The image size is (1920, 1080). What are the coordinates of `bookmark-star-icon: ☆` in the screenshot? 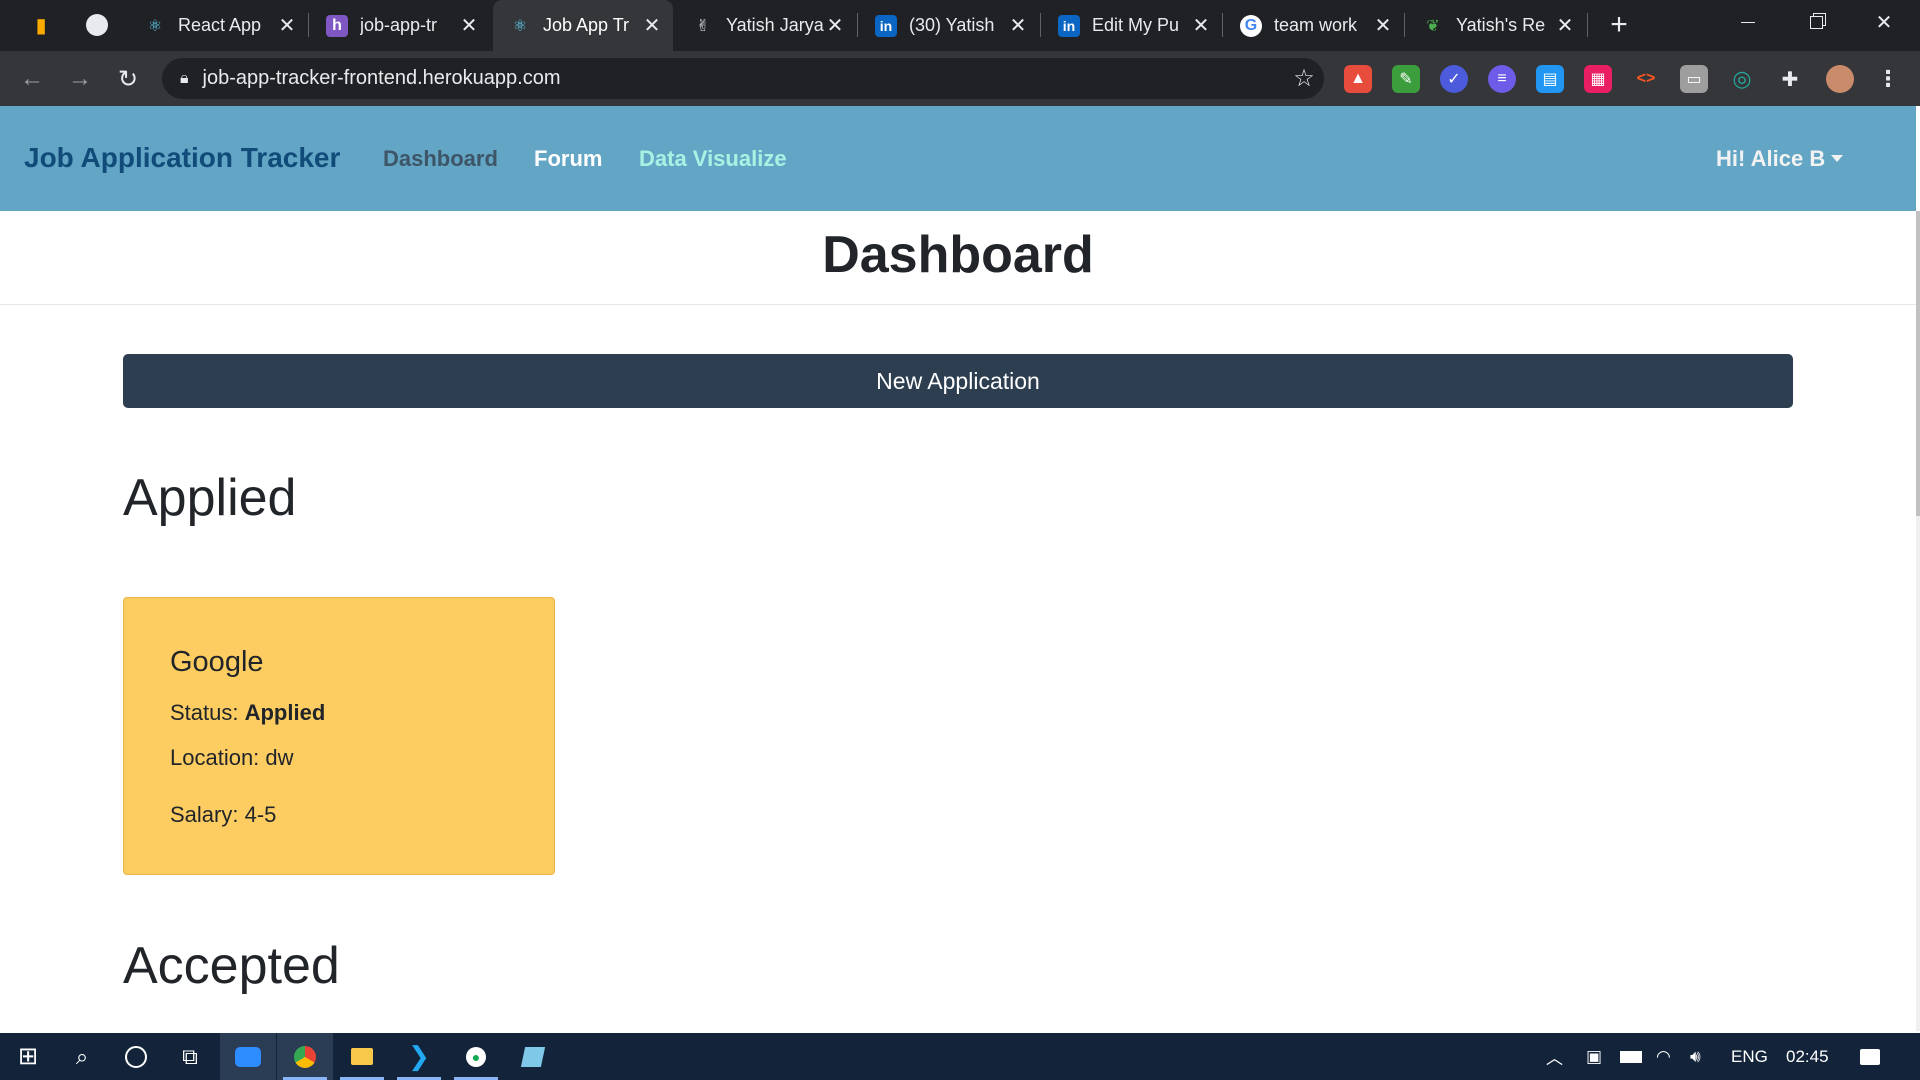 It's located at (1304, 78).